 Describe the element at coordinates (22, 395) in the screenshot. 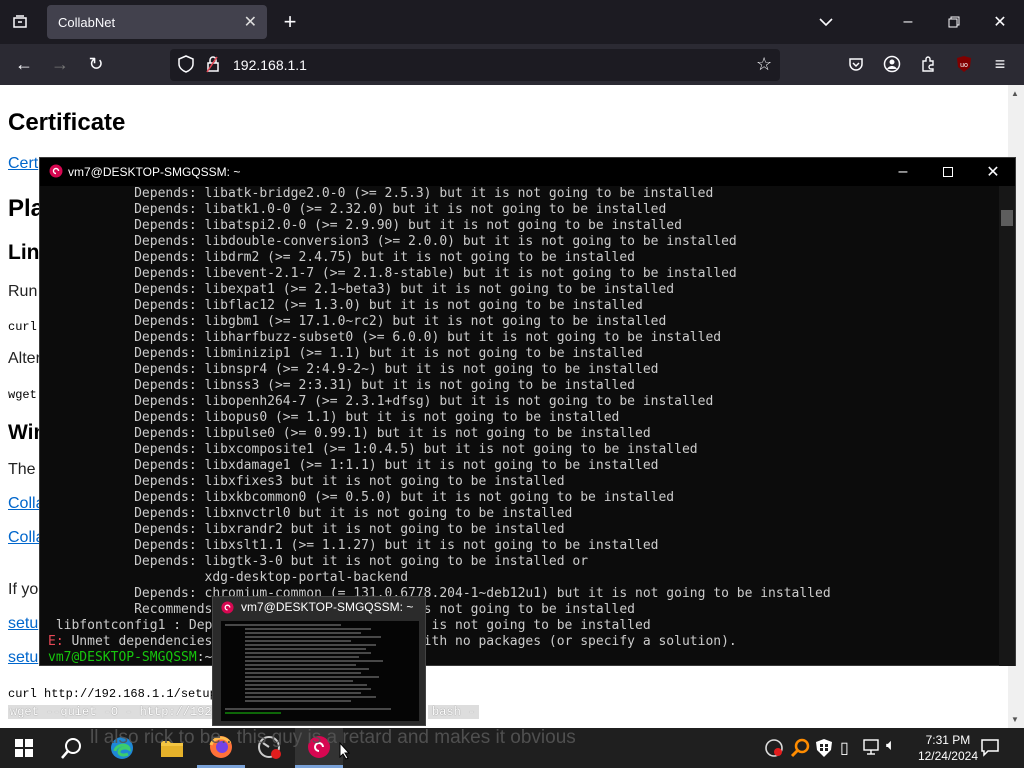

I see `wget-command-short: wget` at that location.